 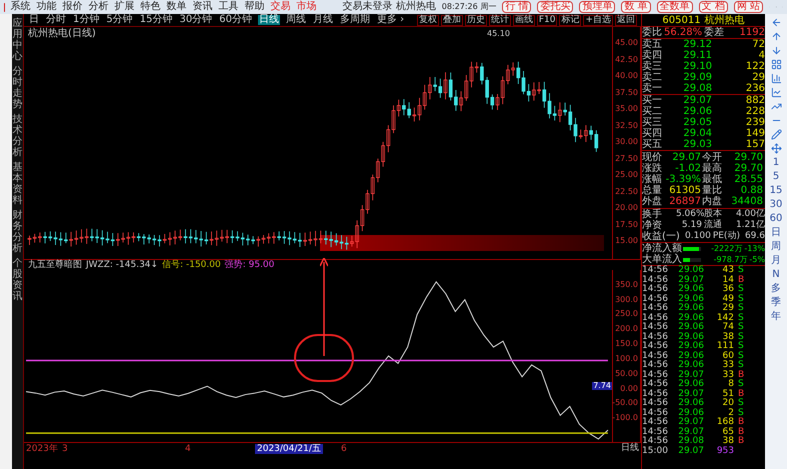 I want to click on tick-volume: 20, so click(x=728, y=403).